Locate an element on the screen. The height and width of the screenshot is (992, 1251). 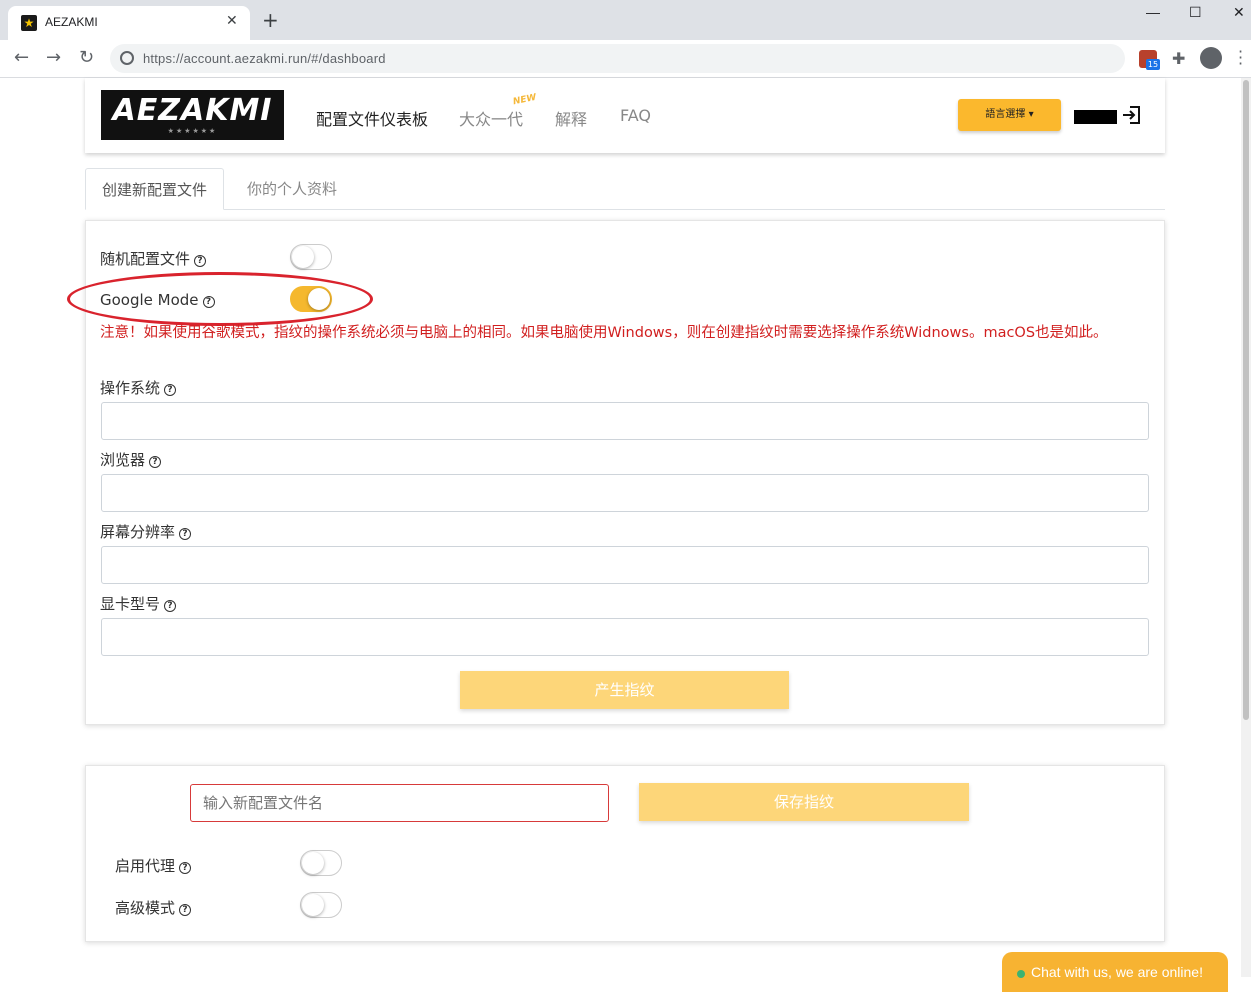
reload-icon: ↻ is located at coordinates (86, 58).